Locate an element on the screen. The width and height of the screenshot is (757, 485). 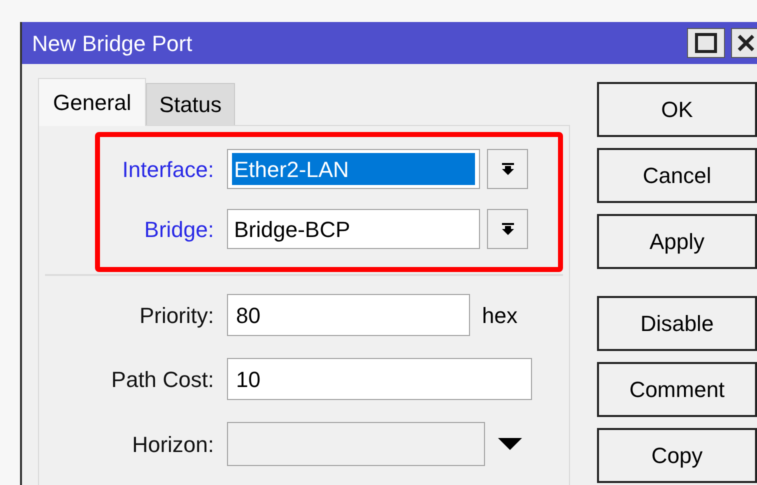
field-value: Bridge-BCP is located at coordinates (292, 230).